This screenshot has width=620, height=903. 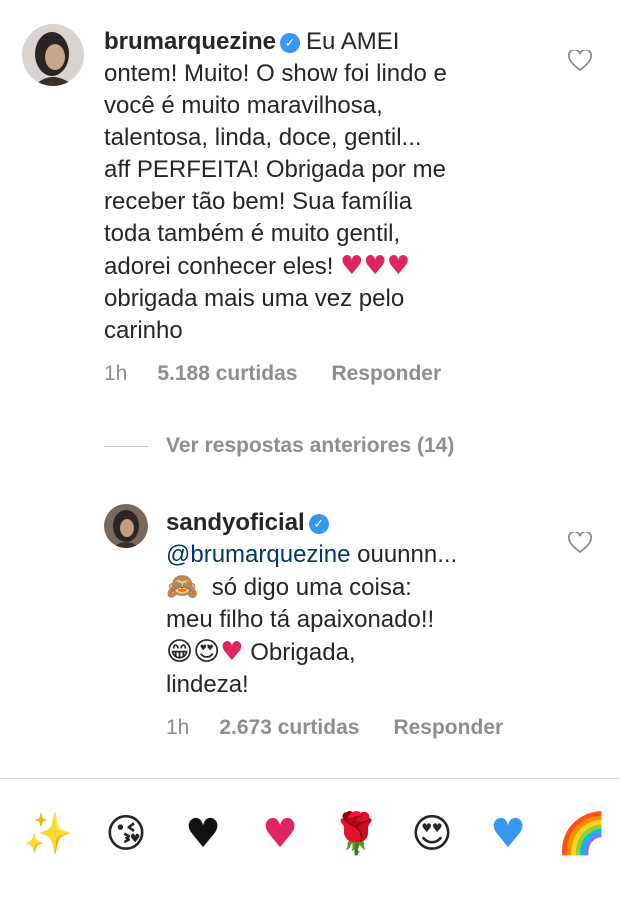 I want to click on rose-icon: 🌹, so click(x=356, y=834).